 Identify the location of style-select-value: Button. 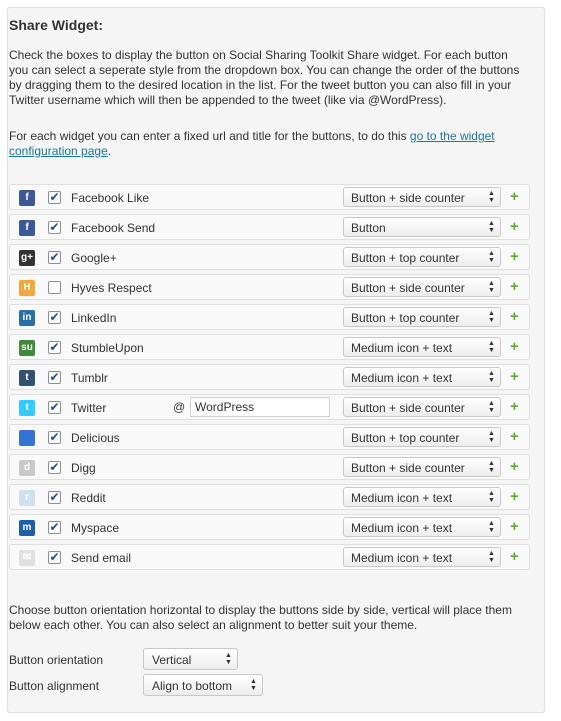
(368, 228).